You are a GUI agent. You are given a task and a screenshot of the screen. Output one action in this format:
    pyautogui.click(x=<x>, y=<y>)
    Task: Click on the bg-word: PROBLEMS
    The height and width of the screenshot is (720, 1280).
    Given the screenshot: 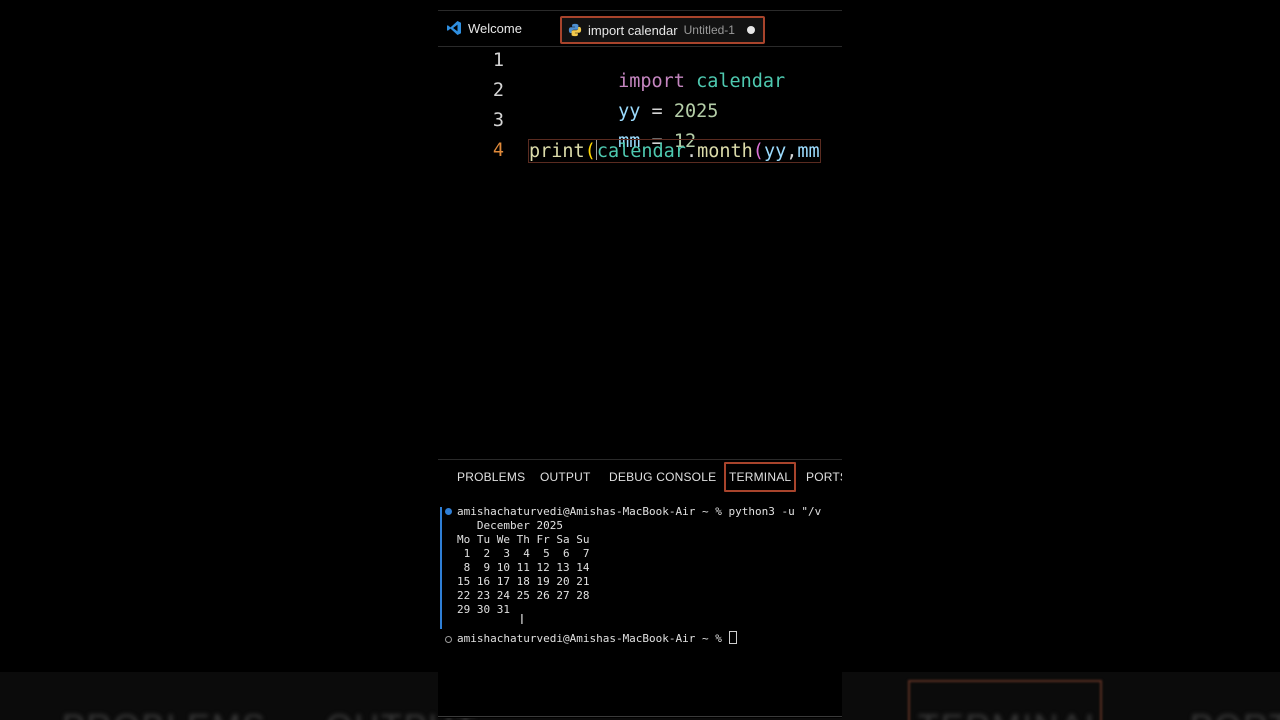 What is the action you would take?
    pyautogui.click(x=164, y=714)
    